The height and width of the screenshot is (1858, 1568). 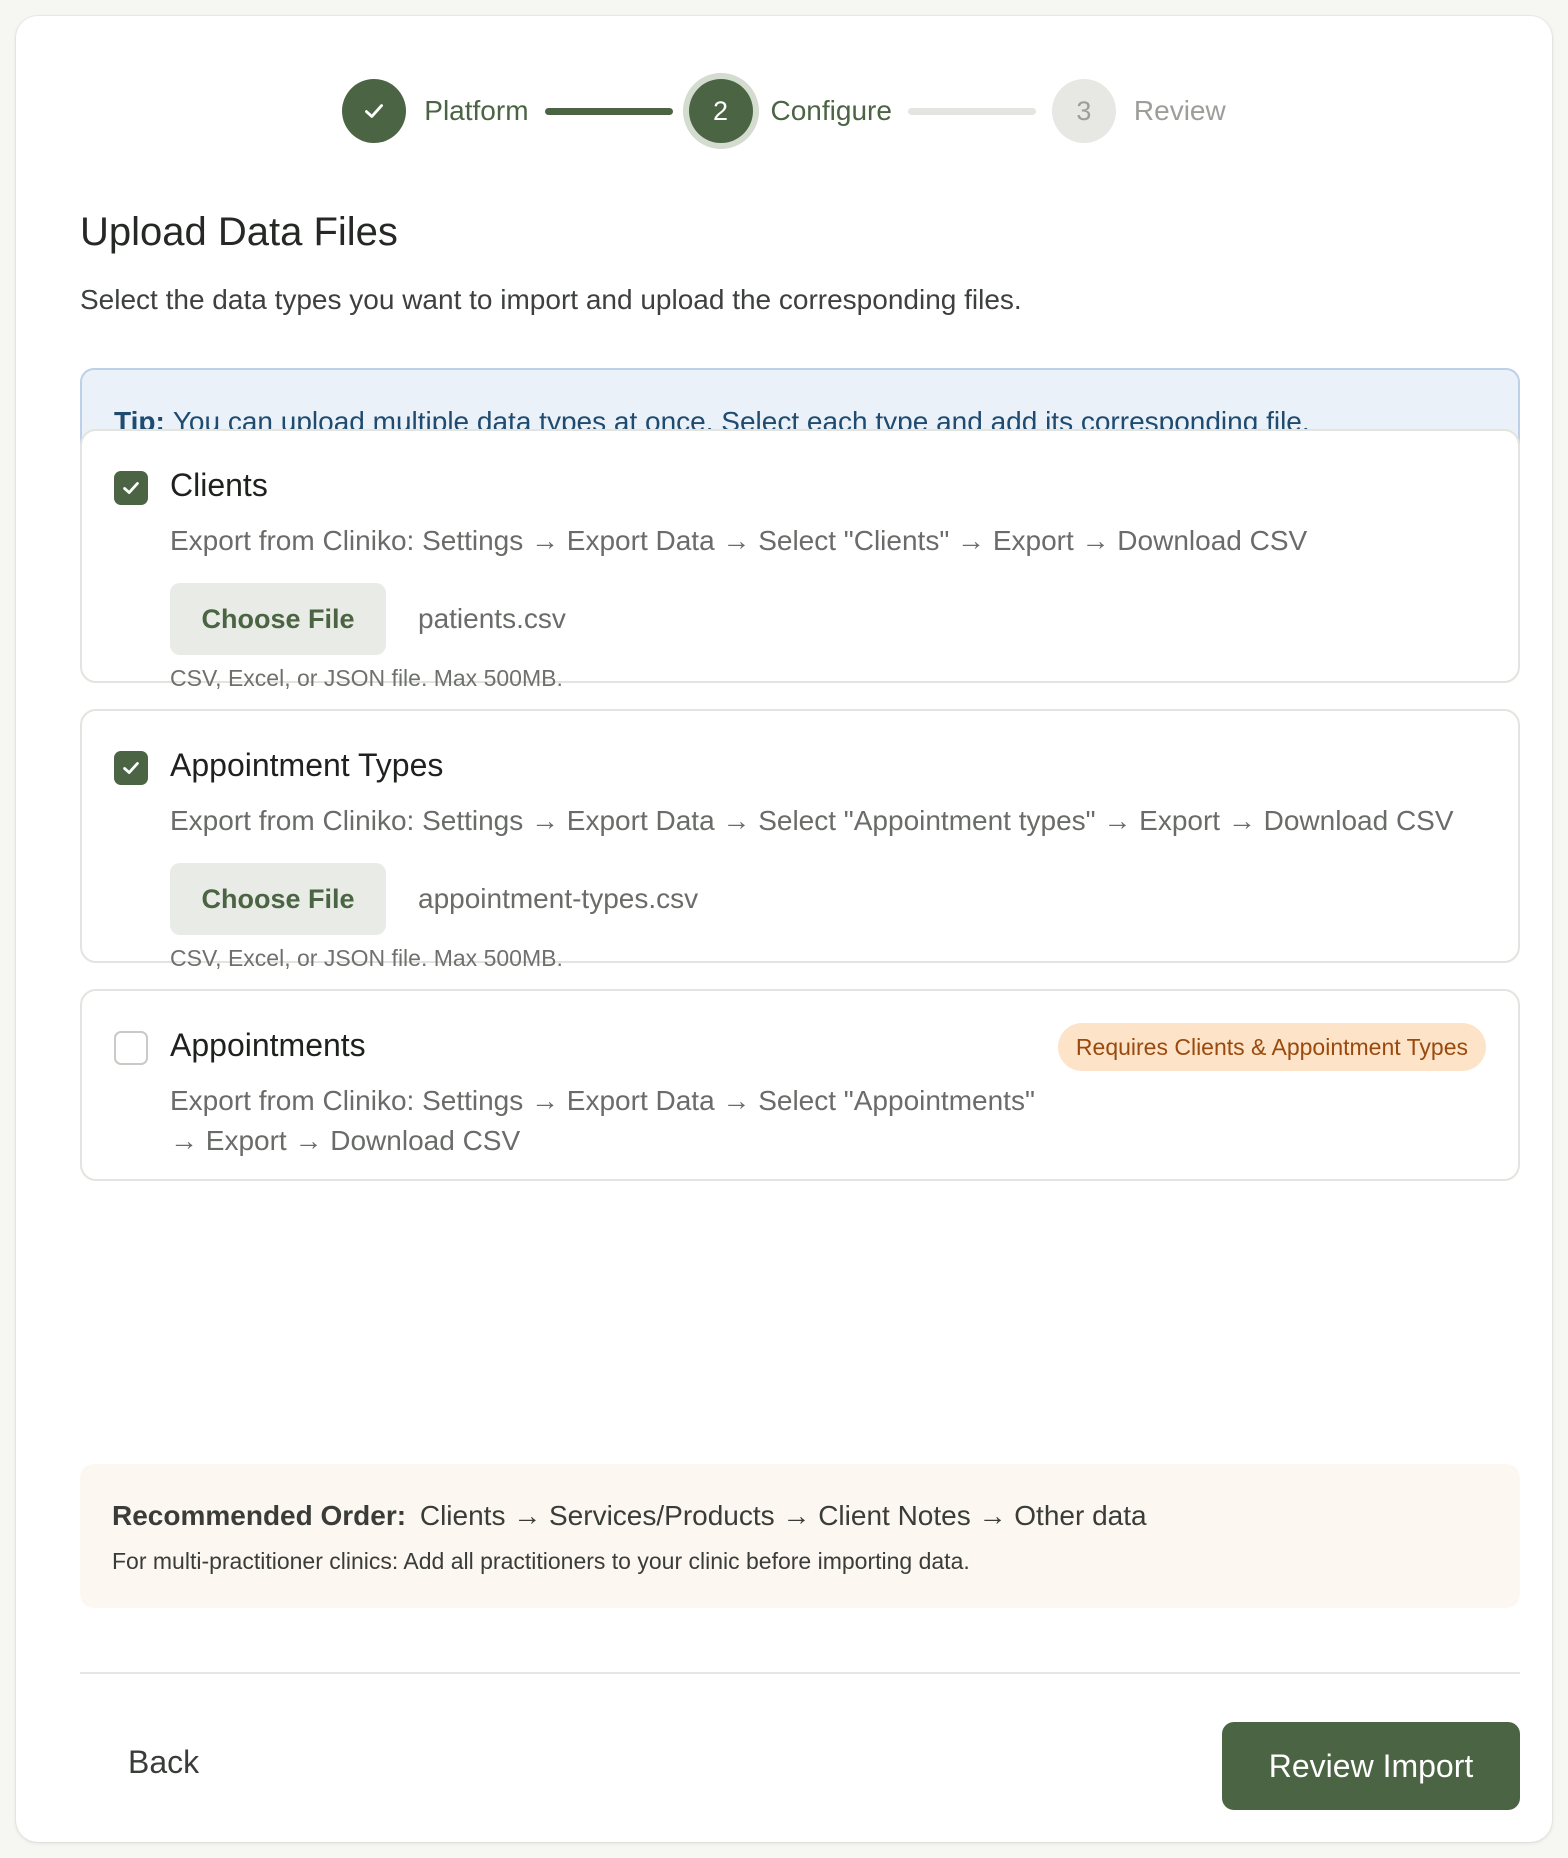 What do you see at coordinates (131, 1048) in the screenshot?
I see `appointments-checkbox` at bounding box center [131, 1048].